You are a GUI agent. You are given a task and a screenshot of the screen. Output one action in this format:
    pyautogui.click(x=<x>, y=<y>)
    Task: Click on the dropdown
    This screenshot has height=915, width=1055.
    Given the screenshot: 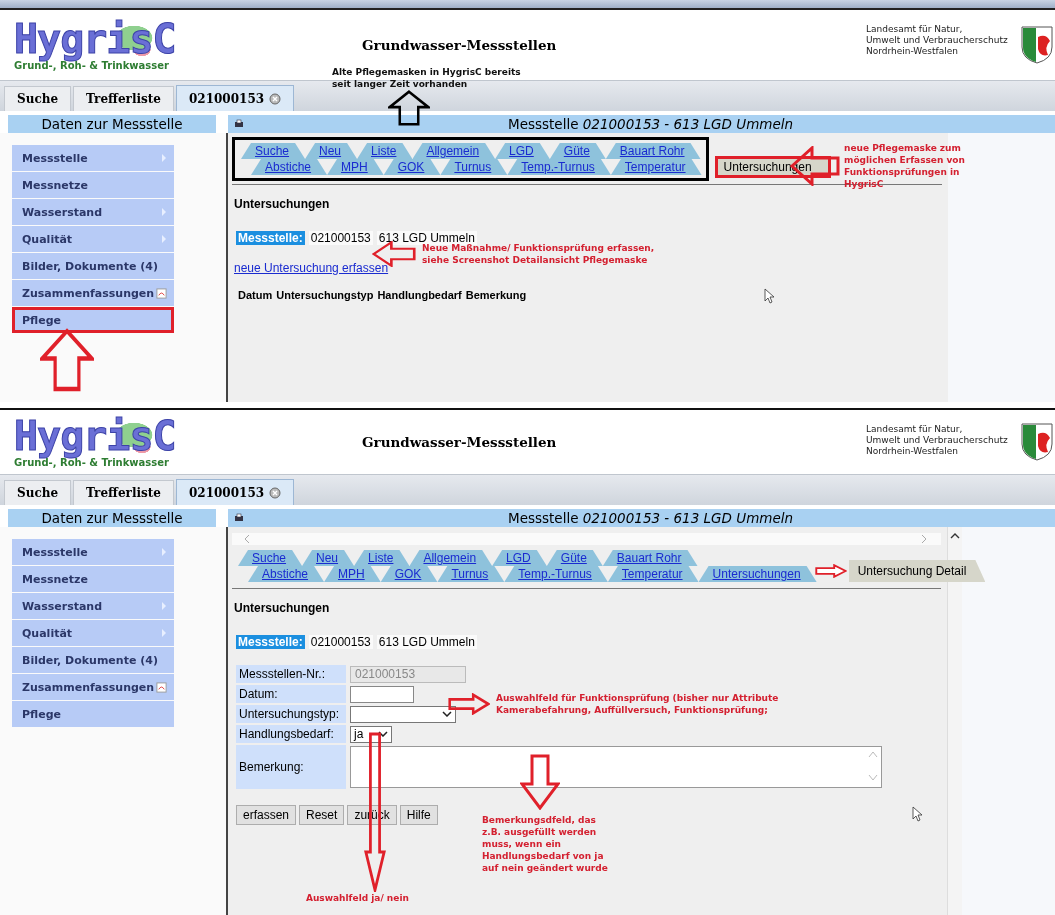 What is the action you would take?
    pyautogui.click(x=403, y=714)
    